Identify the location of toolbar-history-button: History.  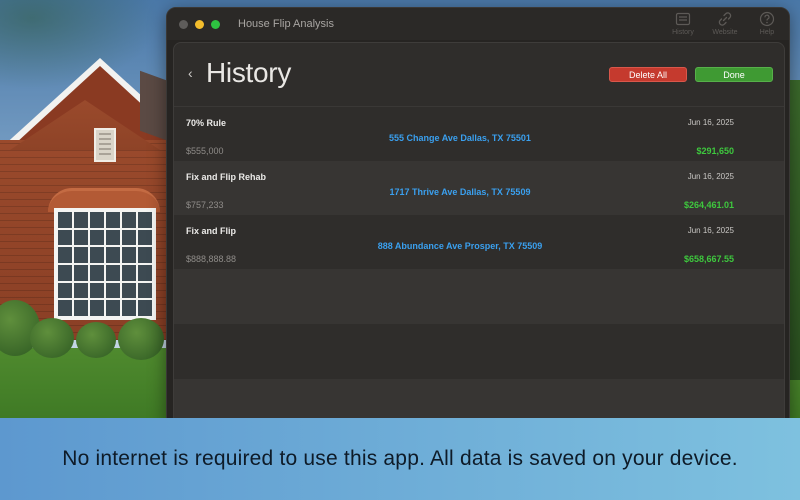
(683, 23).